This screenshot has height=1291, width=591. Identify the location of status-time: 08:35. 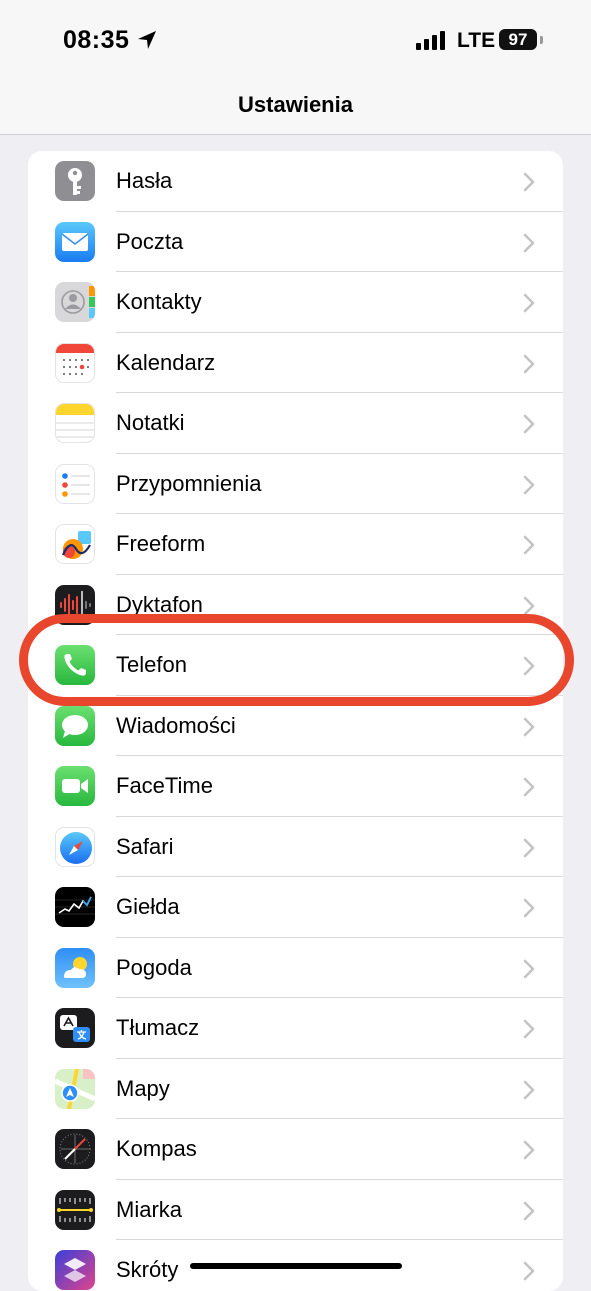
(96, 40).